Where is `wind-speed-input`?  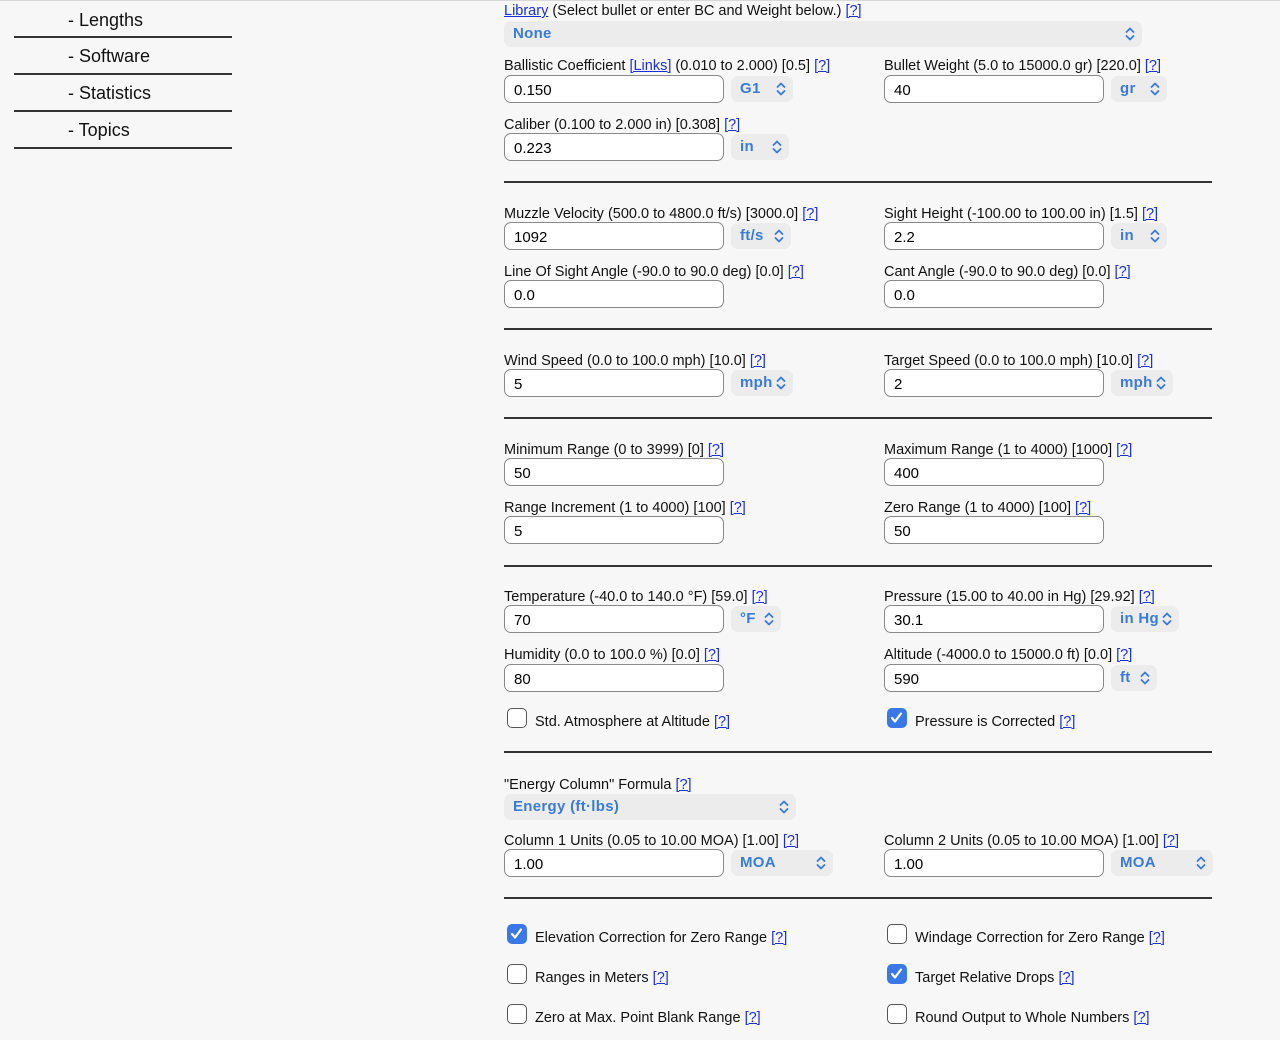
wind-speed-input is located at coordinates (614, 383).